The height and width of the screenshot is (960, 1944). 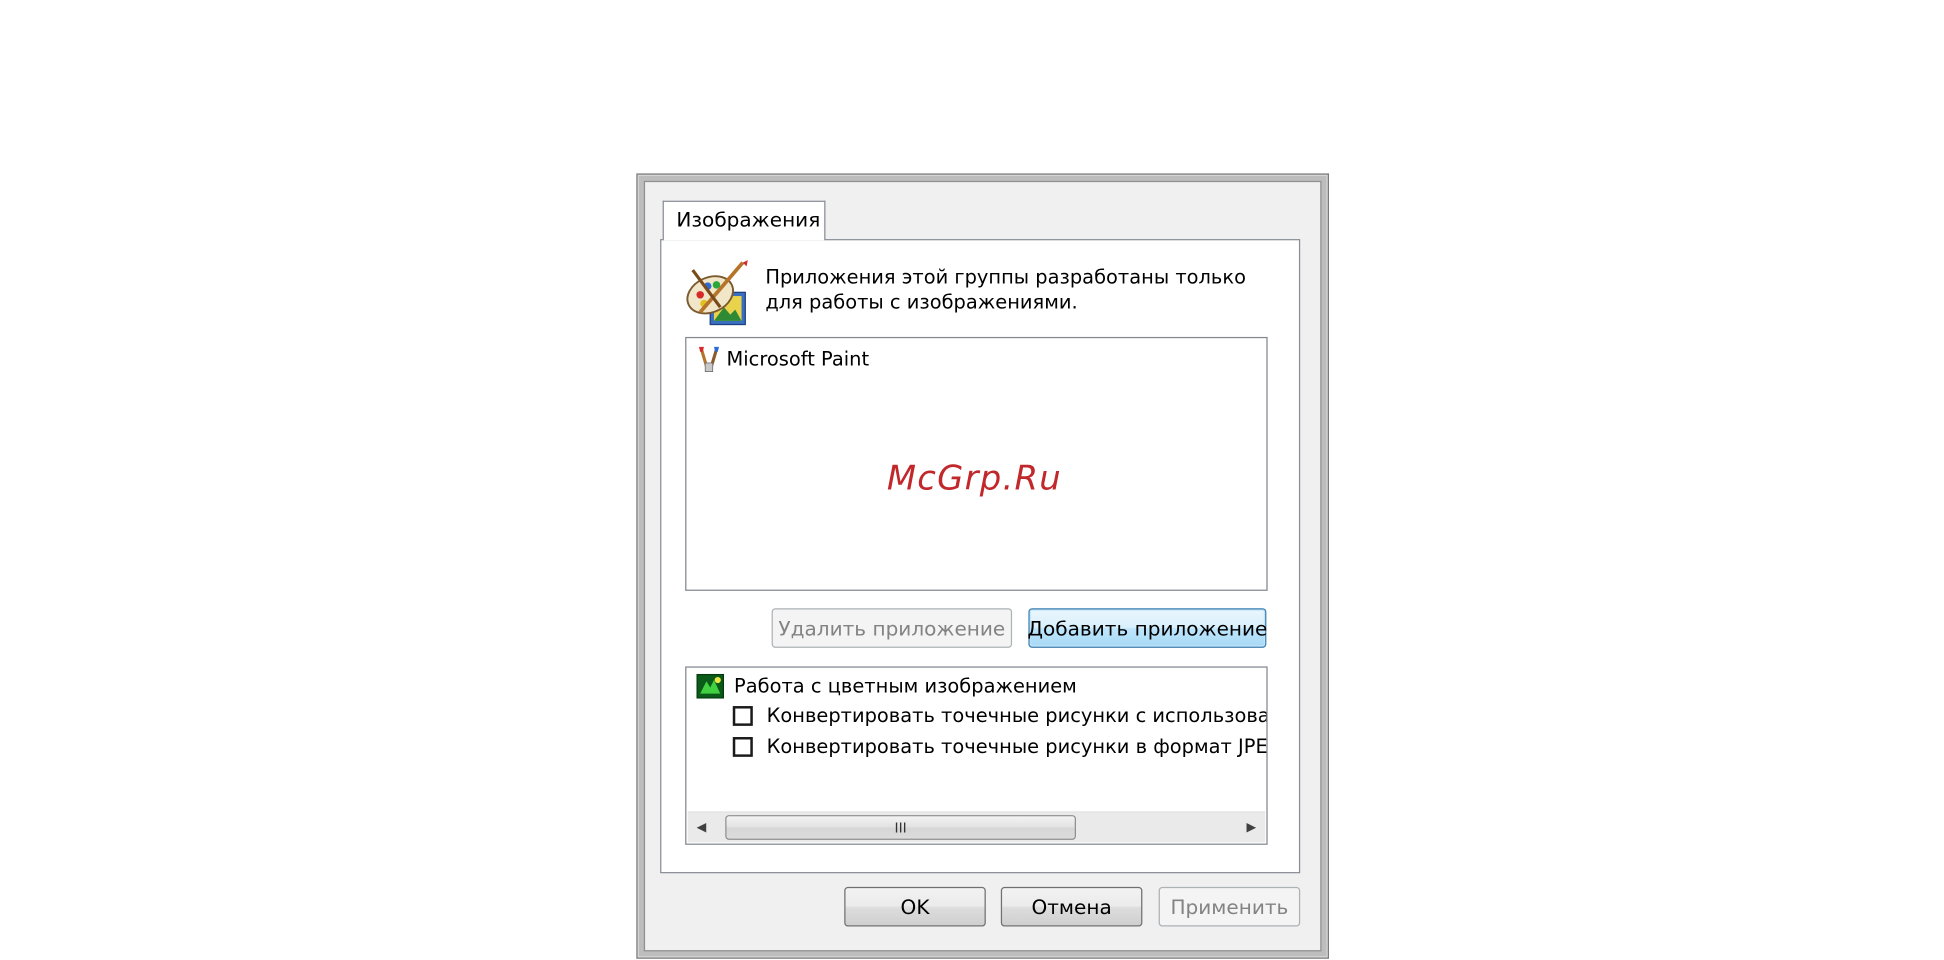 I want to click on scrollbar-grip: III, so click(x=900, y=827).